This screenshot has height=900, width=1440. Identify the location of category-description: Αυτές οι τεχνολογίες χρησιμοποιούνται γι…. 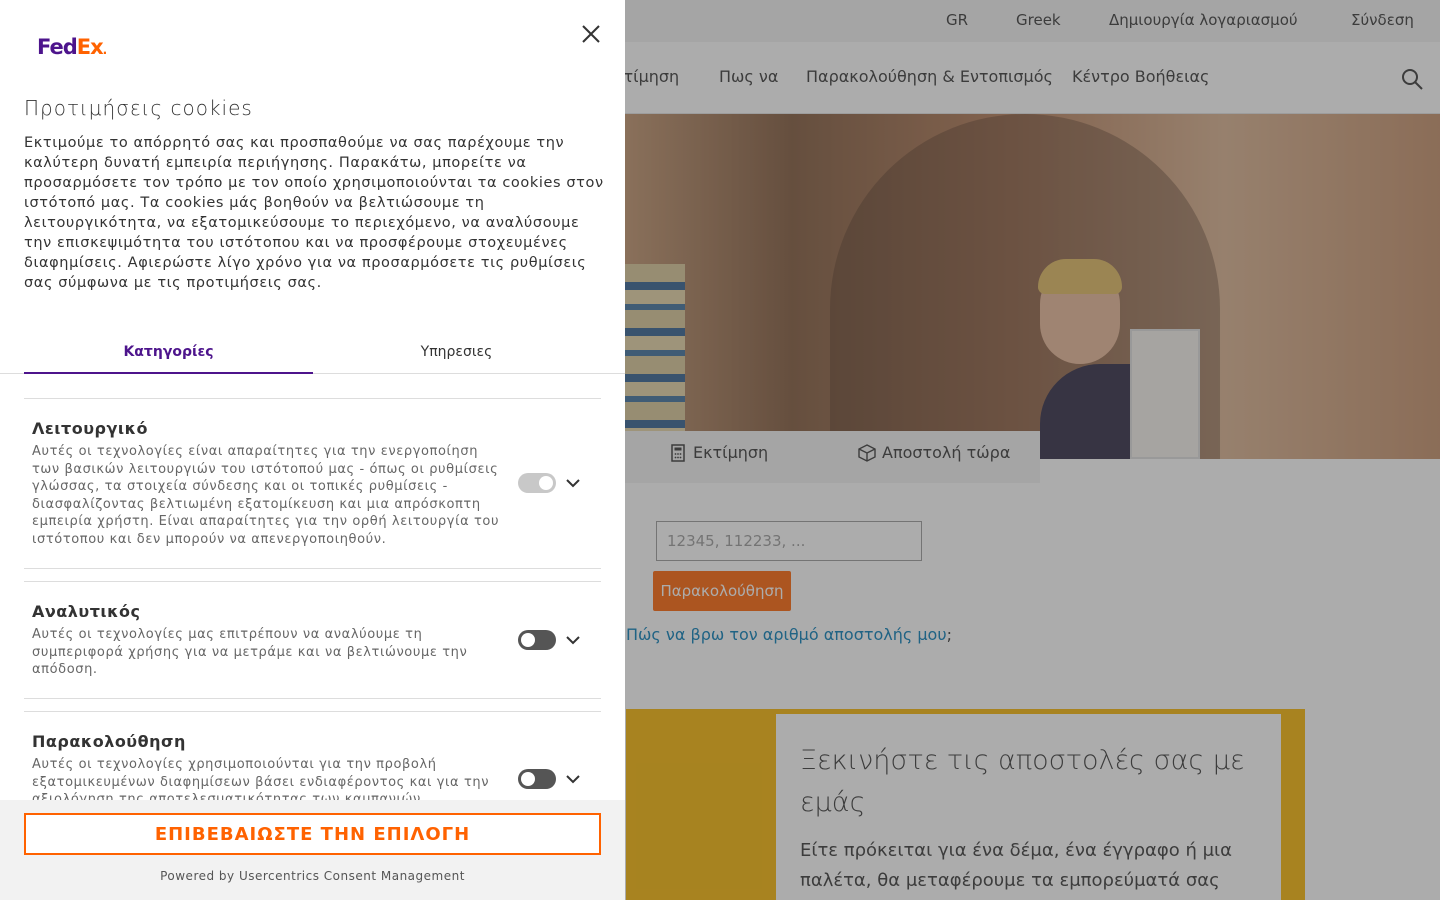
(261, 778).